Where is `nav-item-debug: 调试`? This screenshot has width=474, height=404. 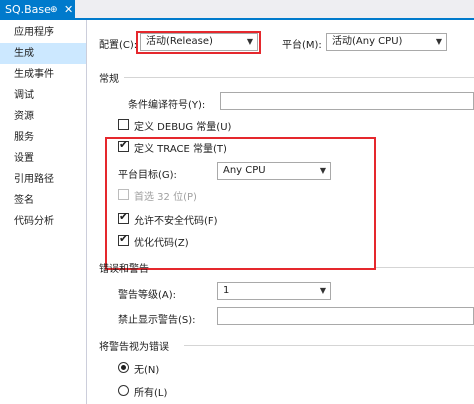 nav-item-debug: 调试 is located at coordinates (43, 95).